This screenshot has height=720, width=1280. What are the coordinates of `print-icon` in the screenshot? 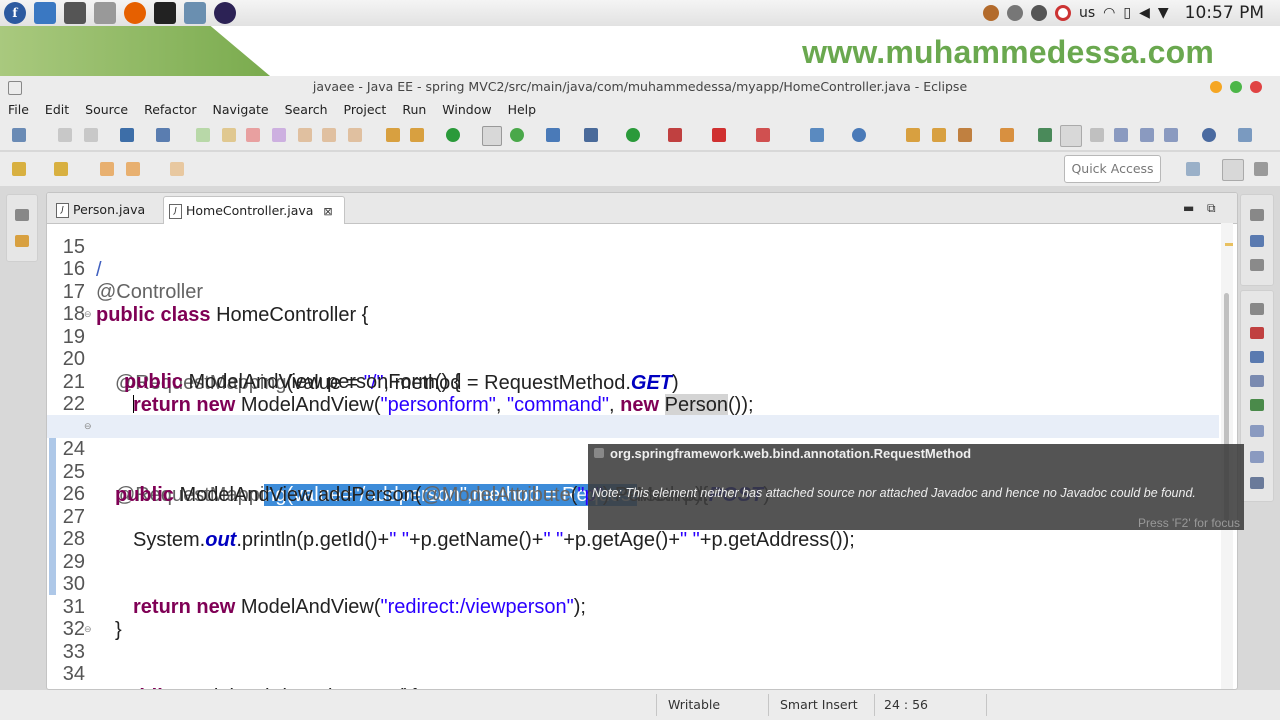 It's located at (127, 135).